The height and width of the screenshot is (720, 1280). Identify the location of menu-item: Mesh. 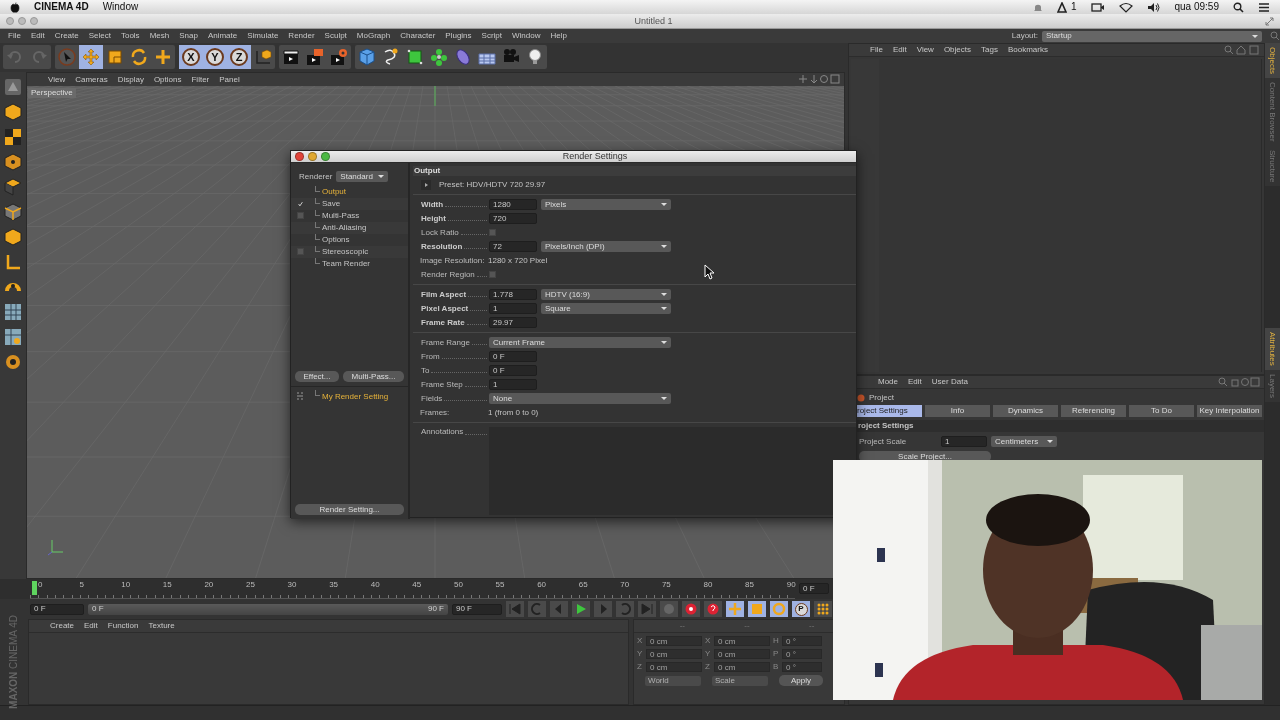
(159, 36).